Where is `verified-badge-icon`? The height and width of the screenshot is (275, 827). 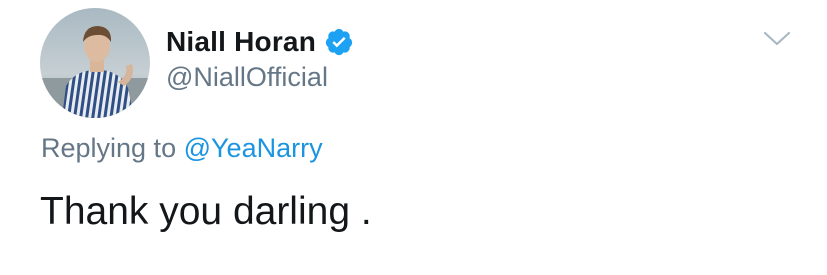
verified-badge-icon is located at coordinates (339, 42).